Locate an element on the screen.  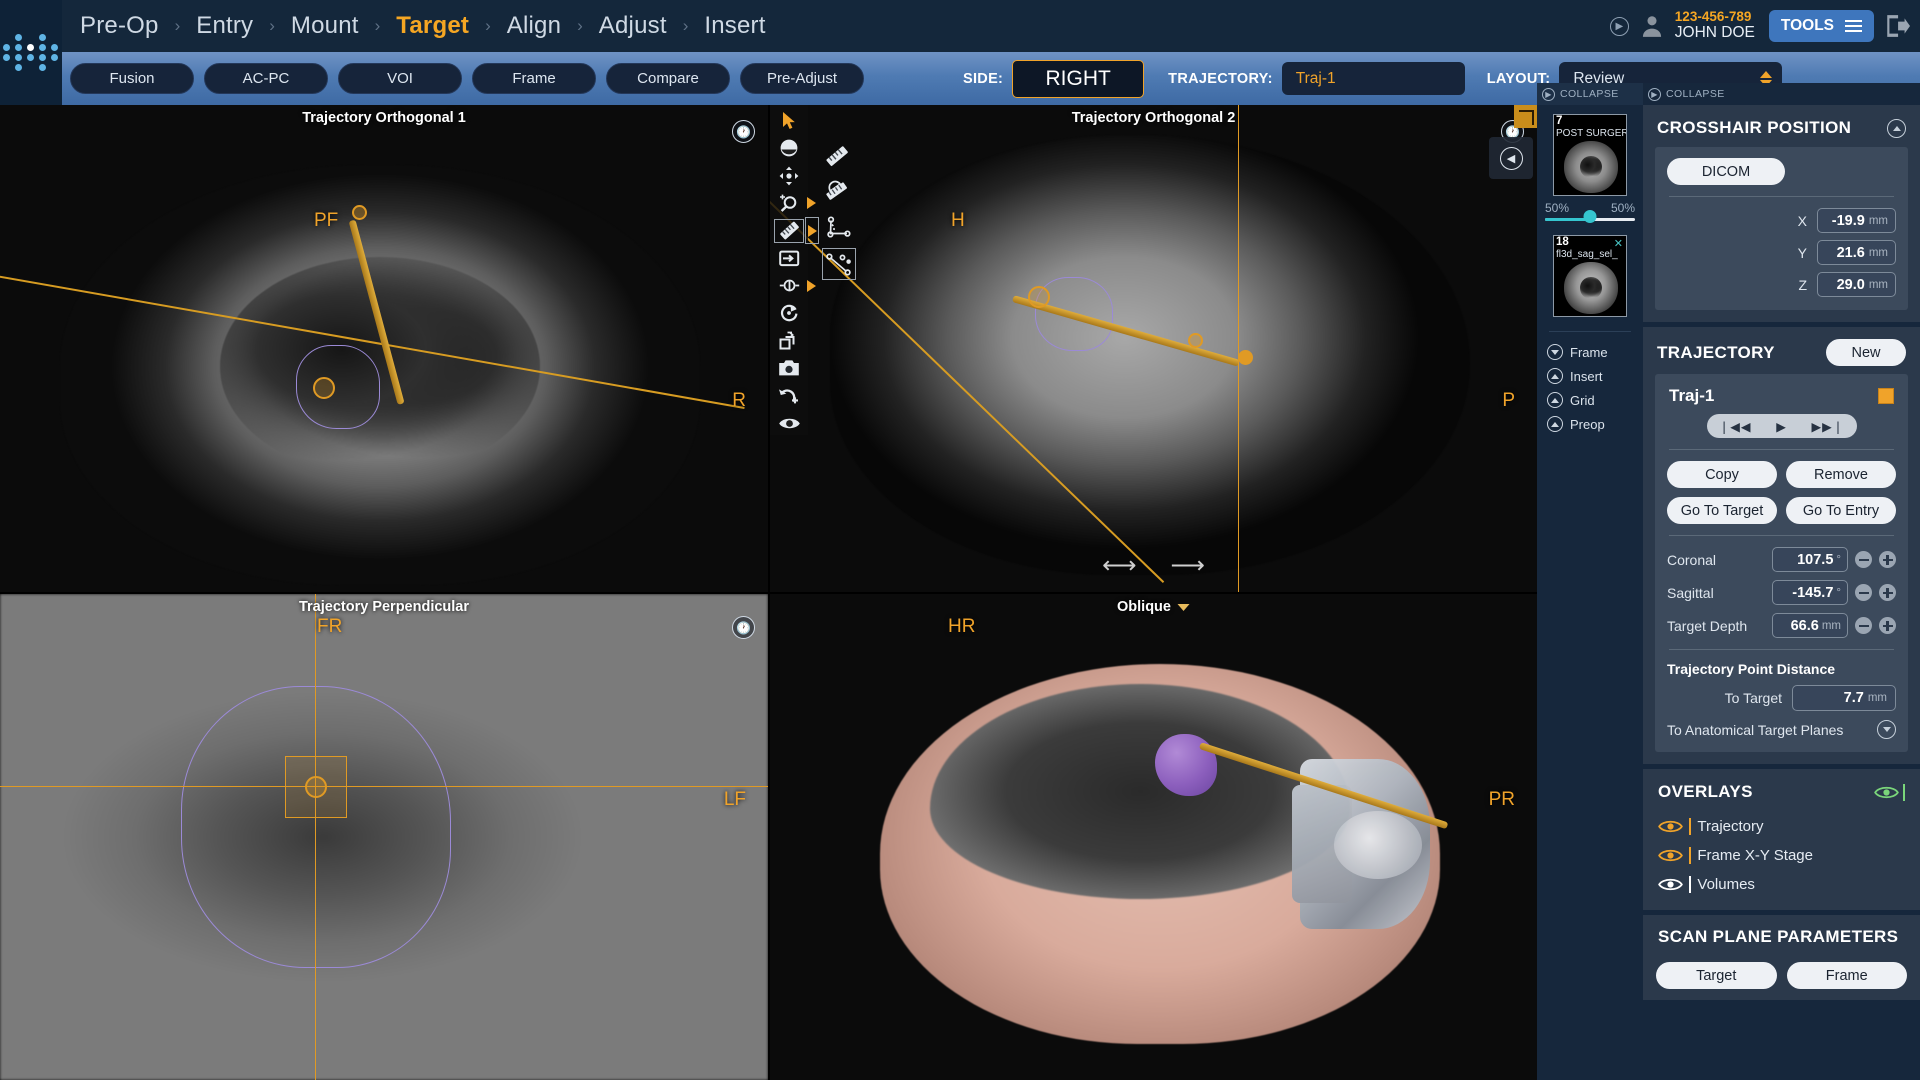
cursor-icon is located at coordinates (789, 120).